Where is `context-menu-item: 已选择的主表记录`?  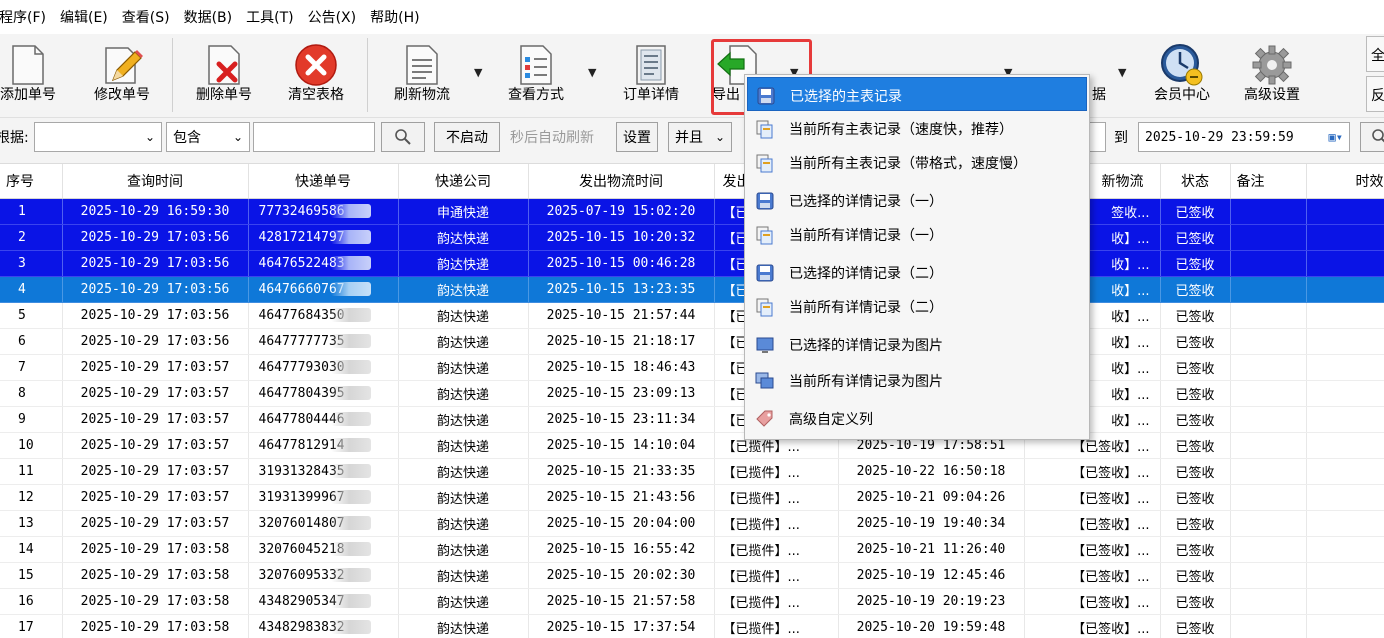
context-menu-item: 已选择的主表记录 is located at coordinates (917, 94).